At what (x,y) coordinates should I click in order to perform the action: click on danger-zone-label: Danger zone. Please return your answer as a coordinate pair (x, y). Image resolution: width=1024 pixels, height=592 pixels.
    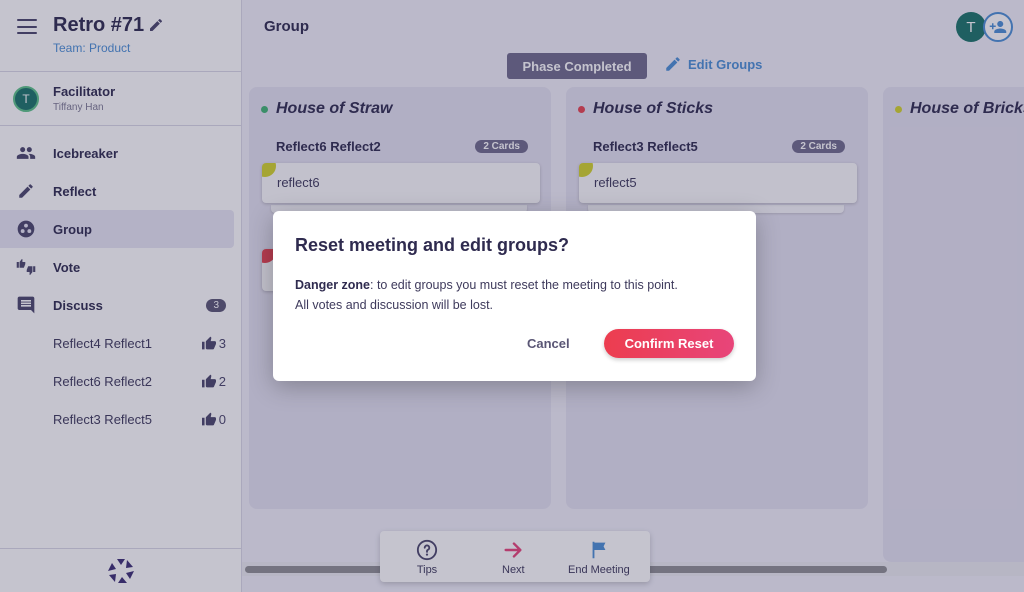
    Looking at the image, I should click on (333, 285).